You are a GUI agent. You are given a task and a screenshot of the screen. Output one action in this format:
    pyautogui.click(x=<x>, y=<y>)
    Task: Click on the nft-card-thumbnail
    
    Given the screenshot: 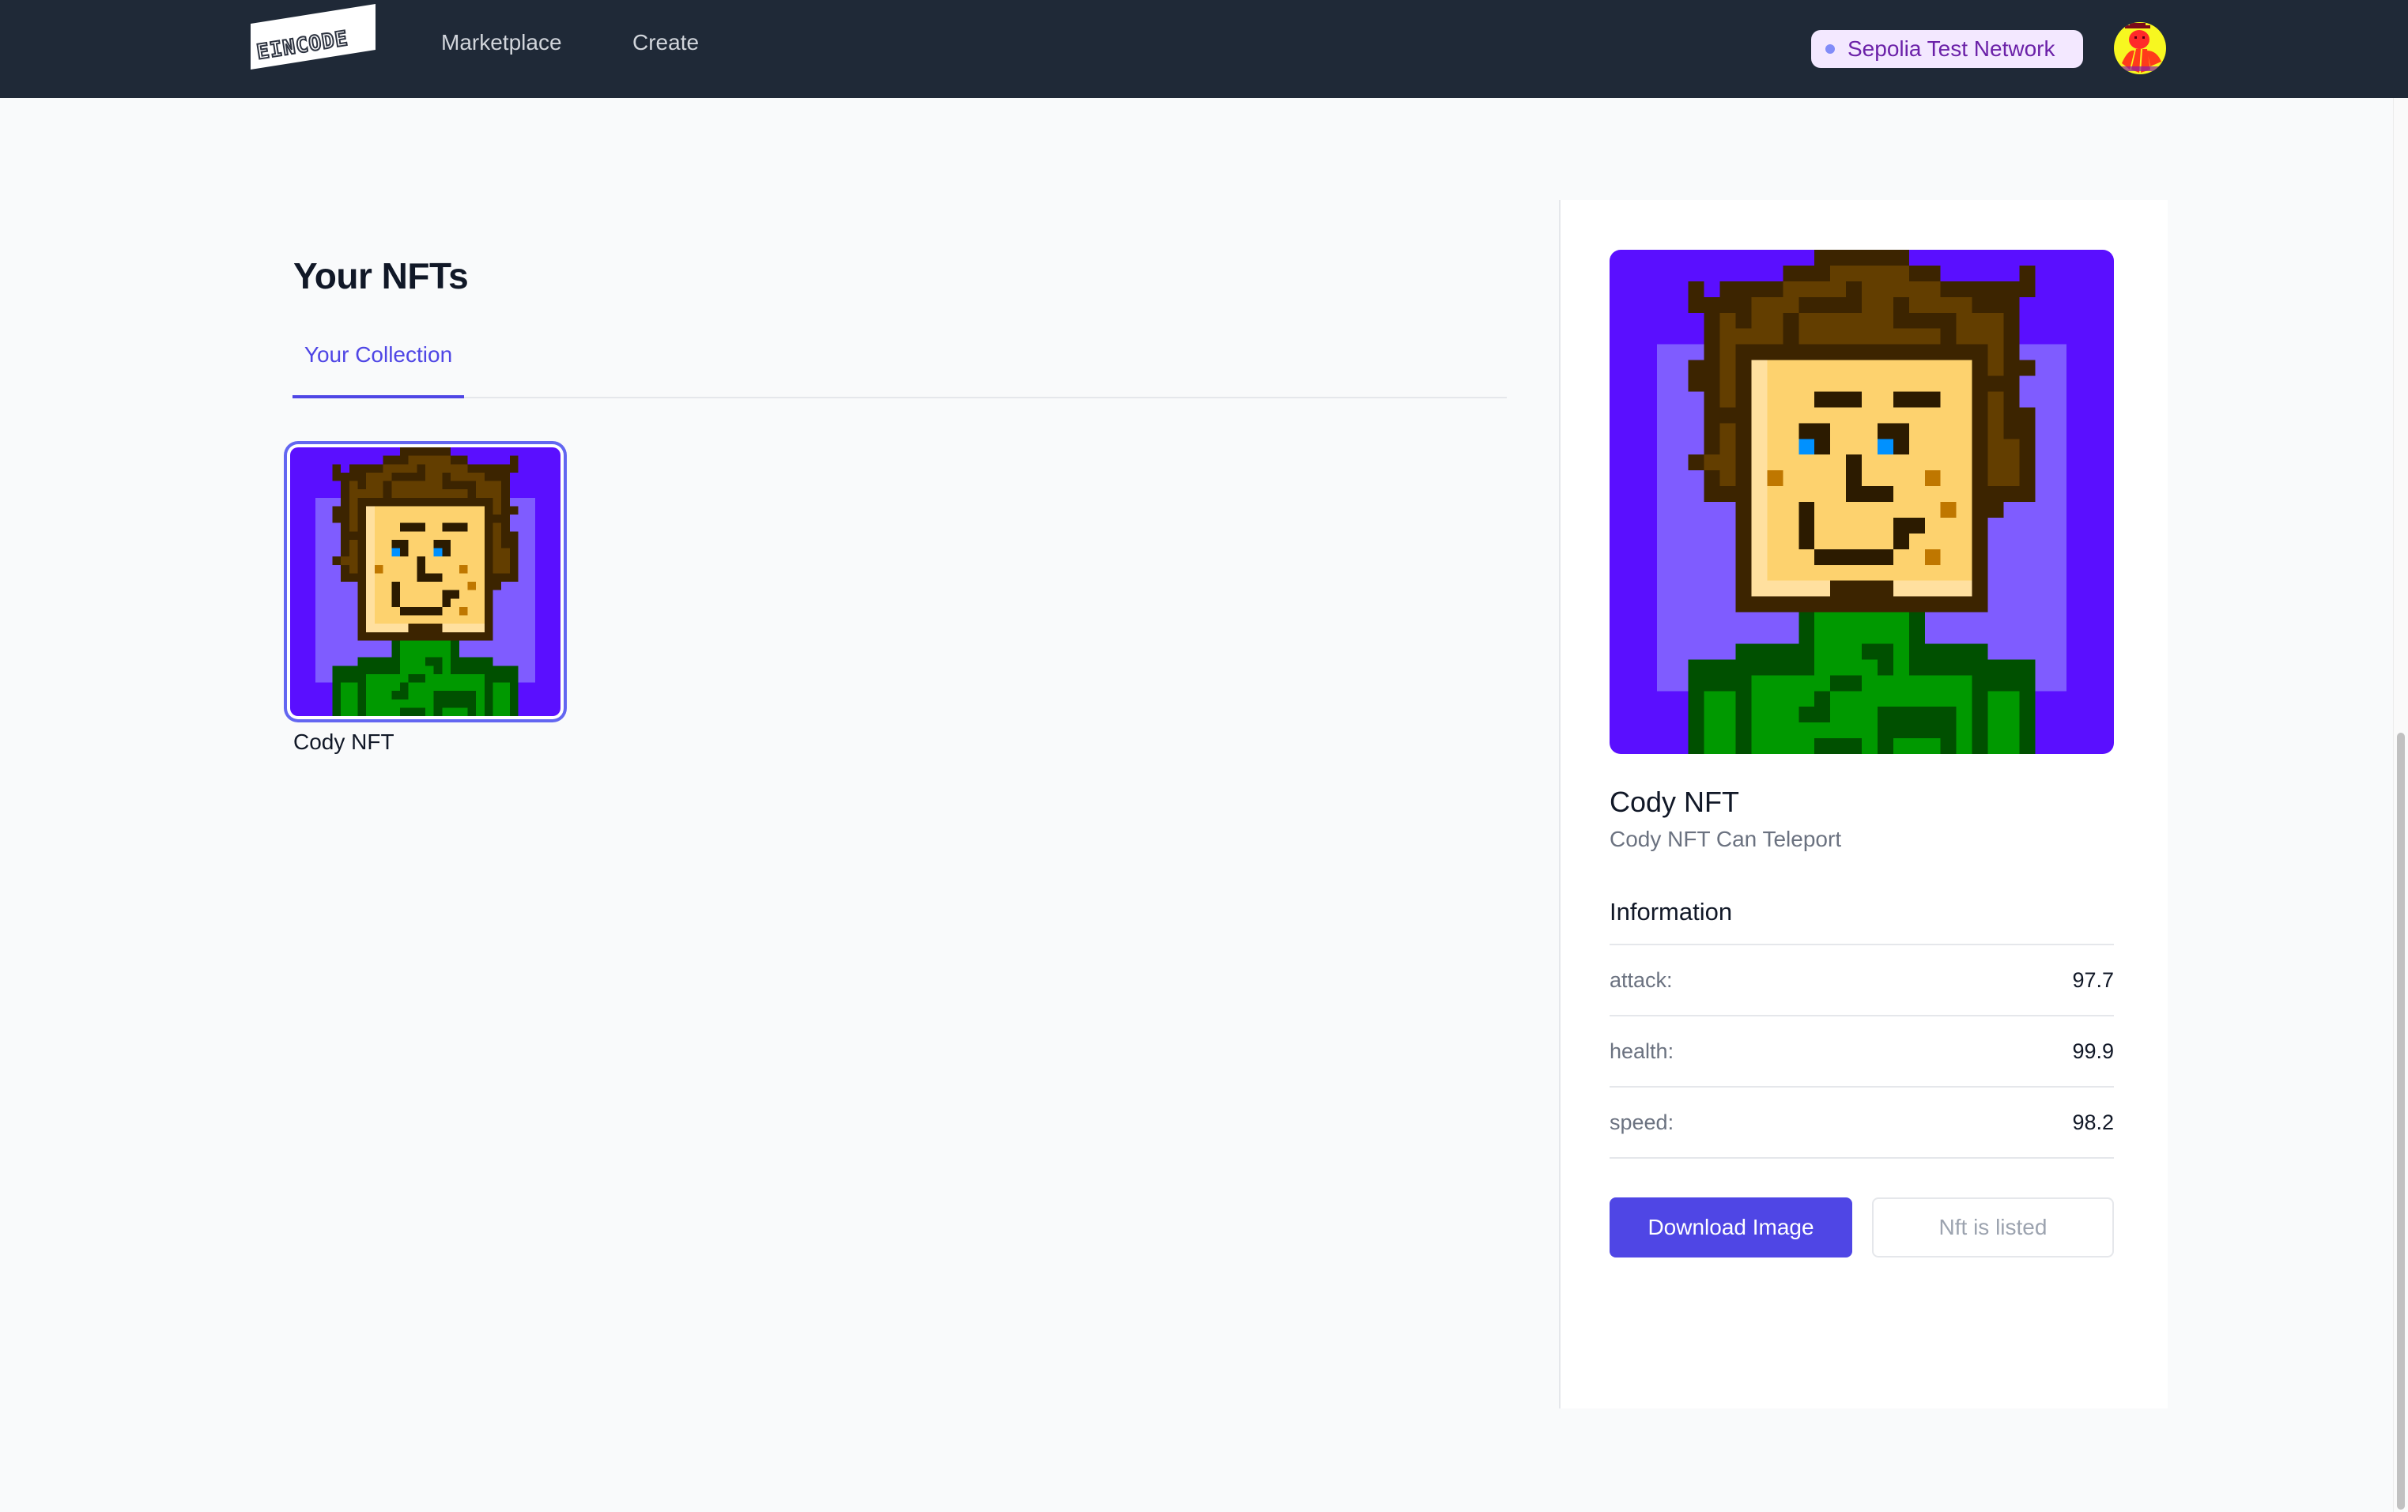 What is the action you would take?
    pyautogui.click(x=425, y=581)
    